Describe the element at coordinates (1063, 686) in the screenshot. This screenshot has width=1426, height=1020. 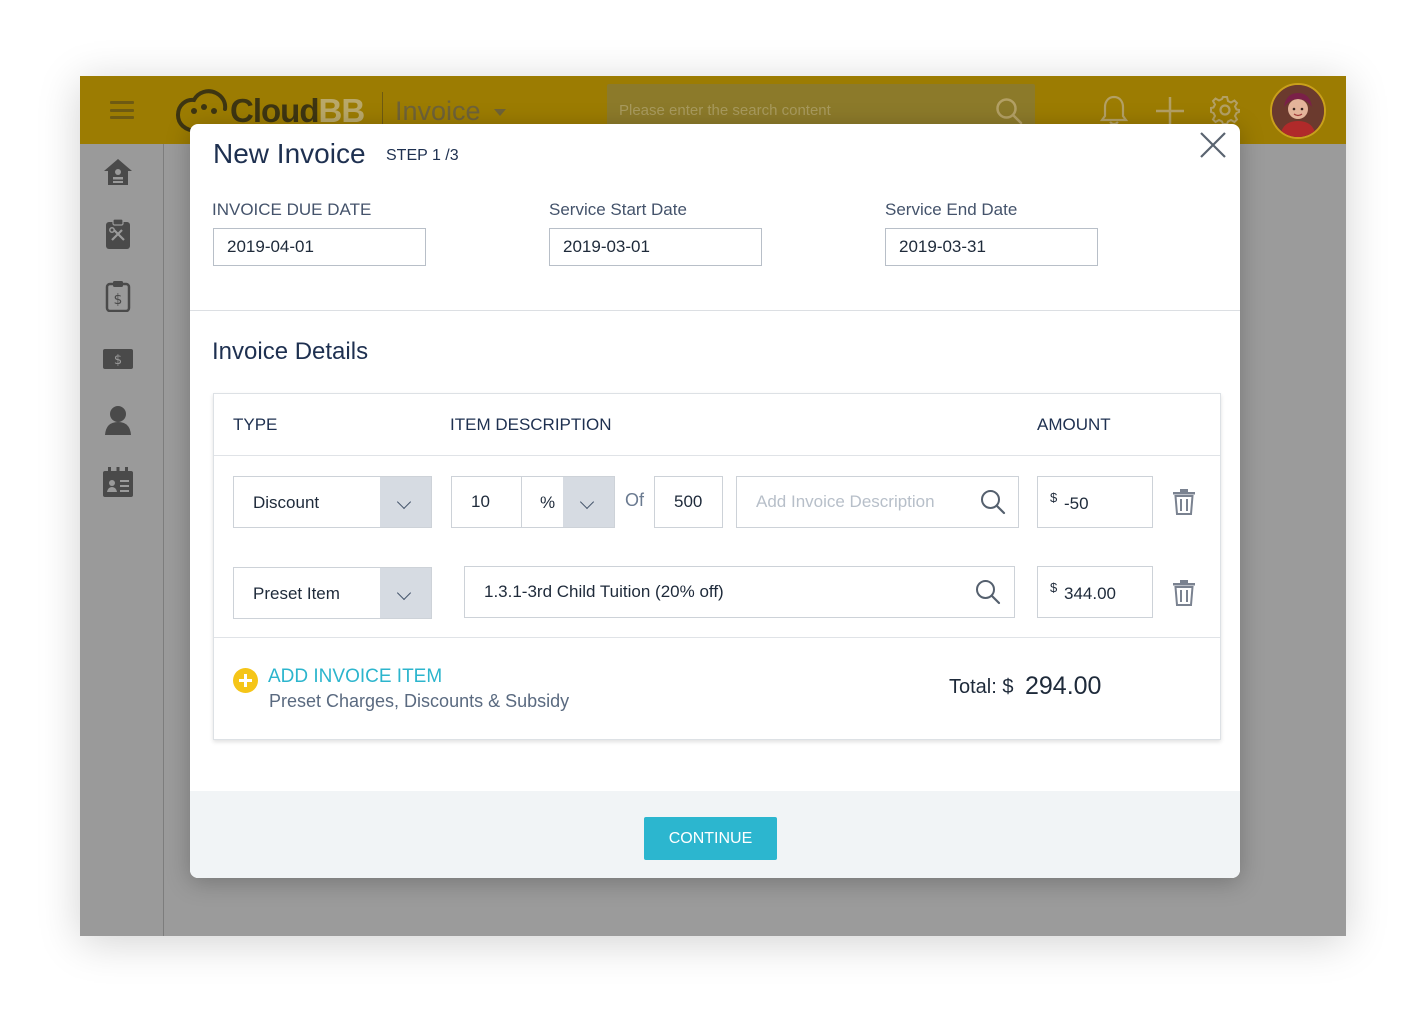
I see `total-value: 294.00` at that location.